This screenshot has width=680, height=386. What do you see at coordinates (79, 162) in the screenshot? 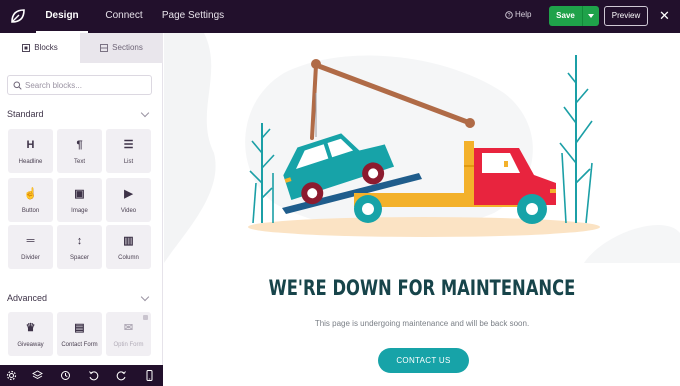
I see `block-label: Text` at bounding box center [79, 162].